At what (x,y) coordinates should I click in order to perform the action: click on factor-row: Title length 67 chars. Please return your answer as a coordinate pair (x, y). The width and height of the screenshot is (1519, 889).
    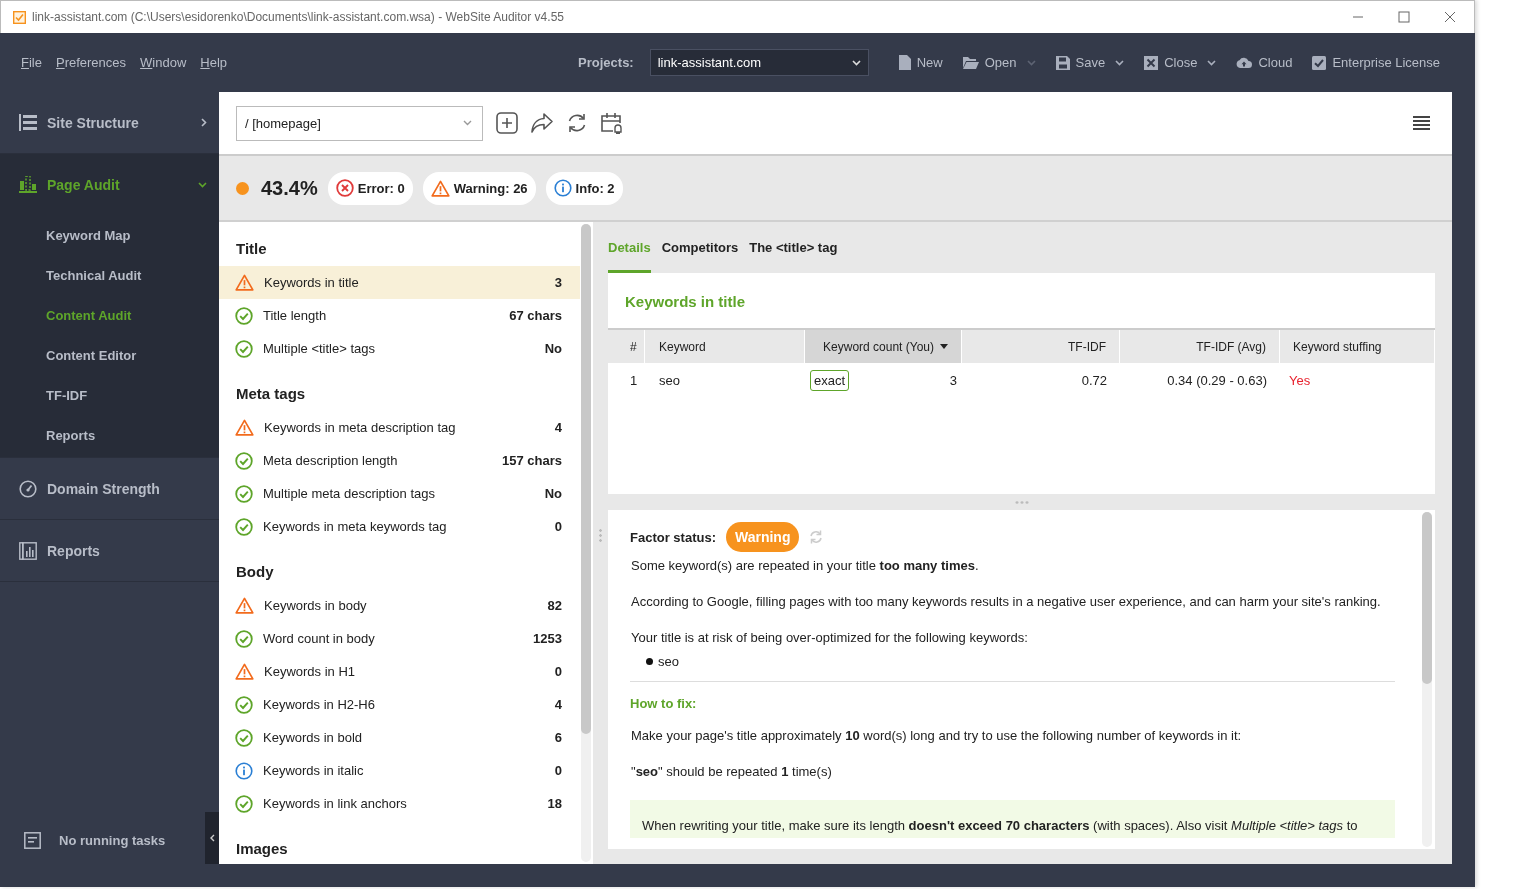
    Looking at the image, I should click on (399, 315).